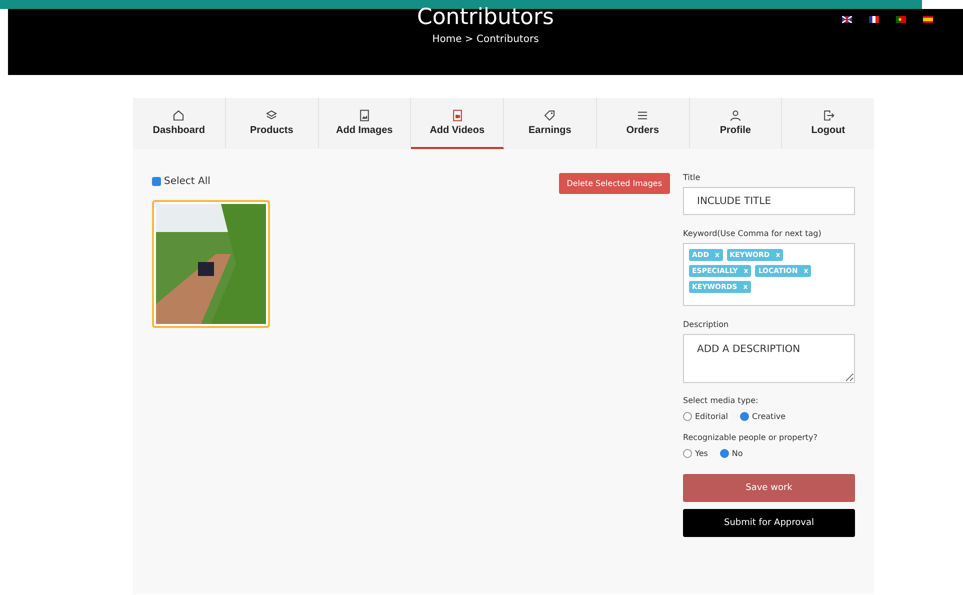 This screenshot has height=595, width=963. I want to click on radio-label: Editorial, so click(711, 416).